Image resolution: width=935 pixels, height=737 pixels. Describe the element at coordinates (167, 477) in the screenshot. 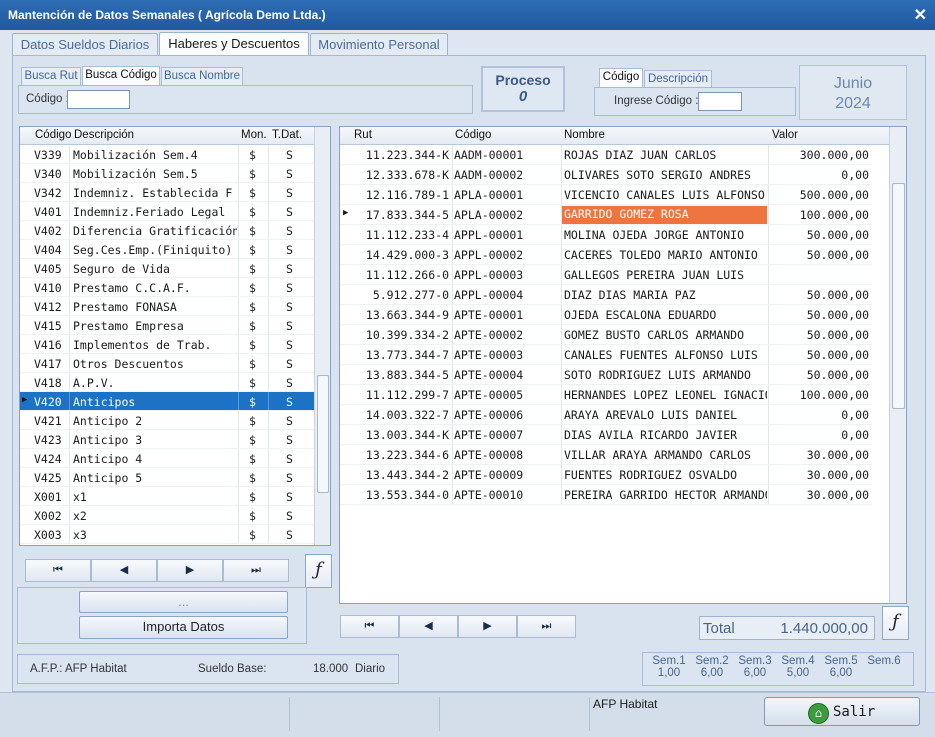

I see `concept-row: V425 Anticipo 5 $ S` at that location.